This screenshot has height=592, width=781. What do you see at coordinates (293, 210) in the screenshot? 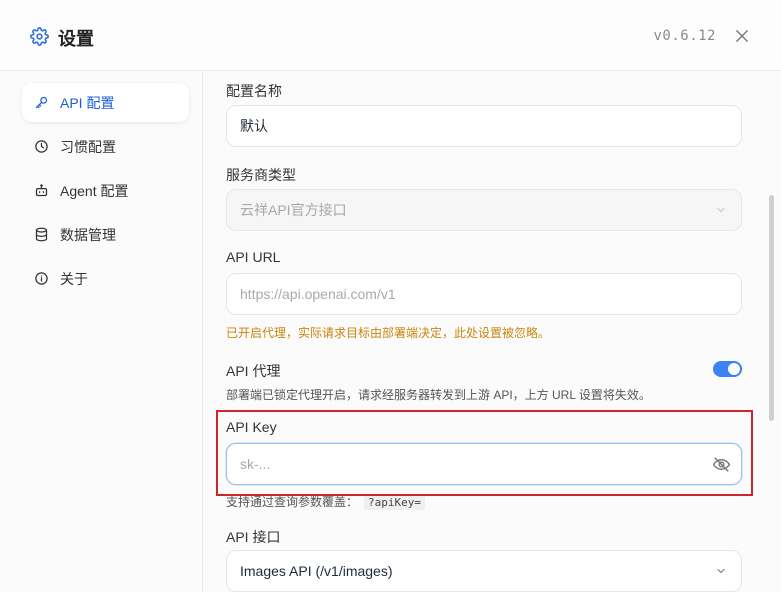
I see `provider-type-value: 云祥API官方接口` at bounding box center [293, 210].